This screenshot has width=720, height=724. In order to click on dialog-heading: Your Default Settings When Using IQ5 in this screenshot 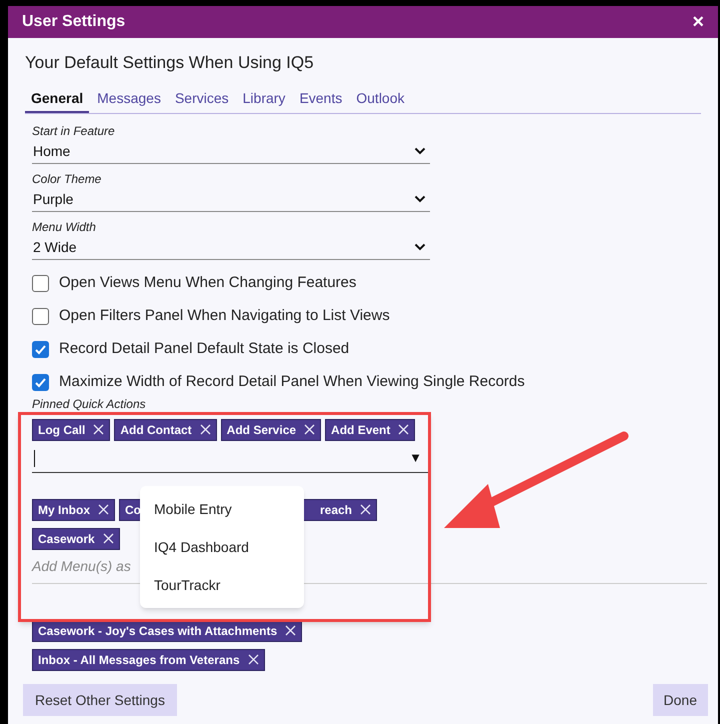, I will do `click(170, 63)`.